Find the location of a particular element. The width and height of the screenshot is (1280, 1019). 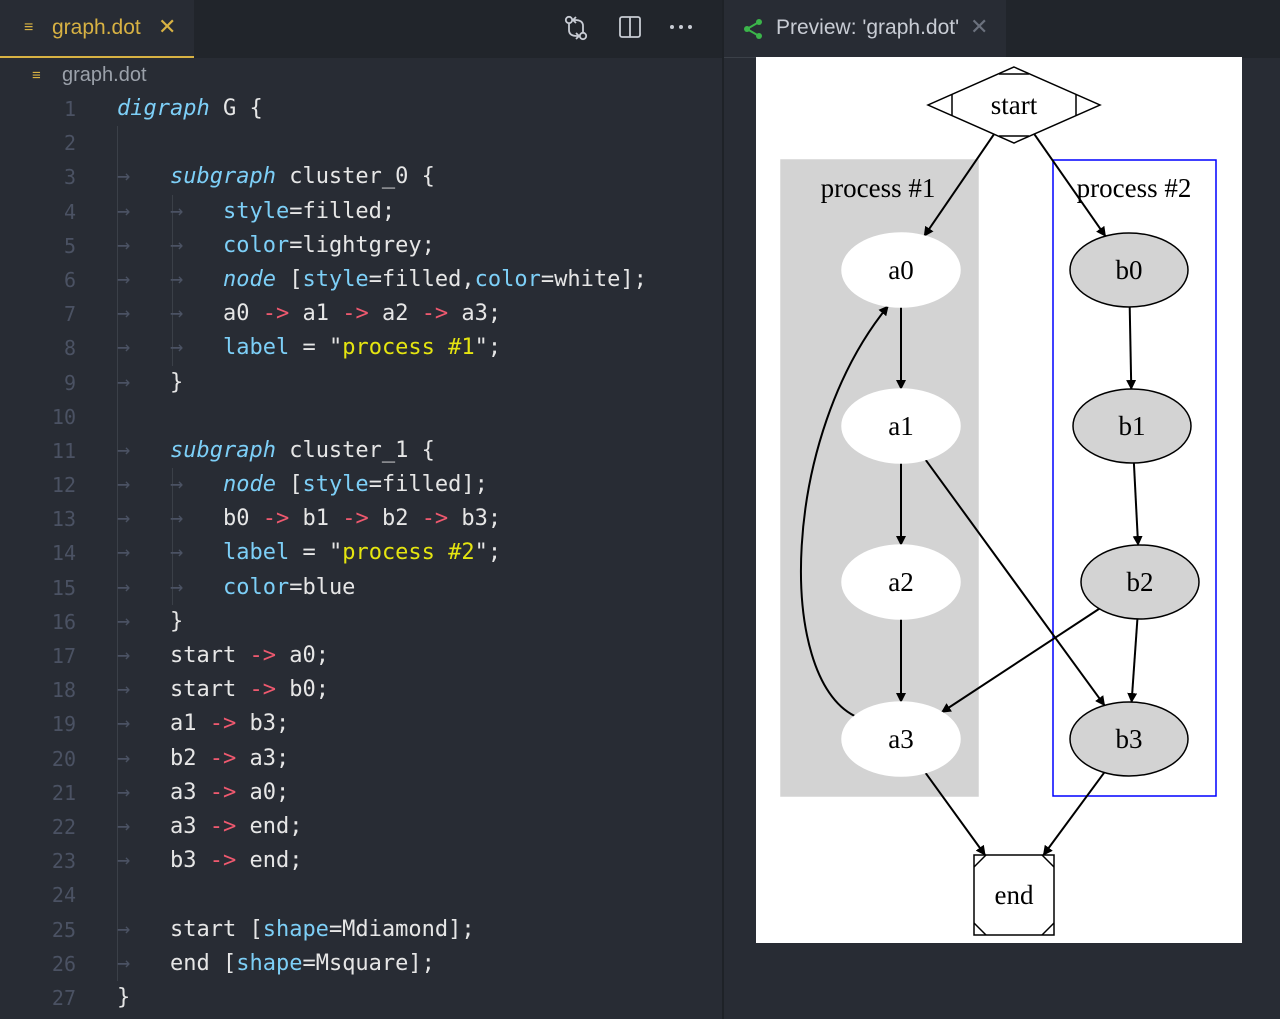

code-line: 13 → → b0 -> b1 -> b2 -> b3; is located at coordinates (361, 519).